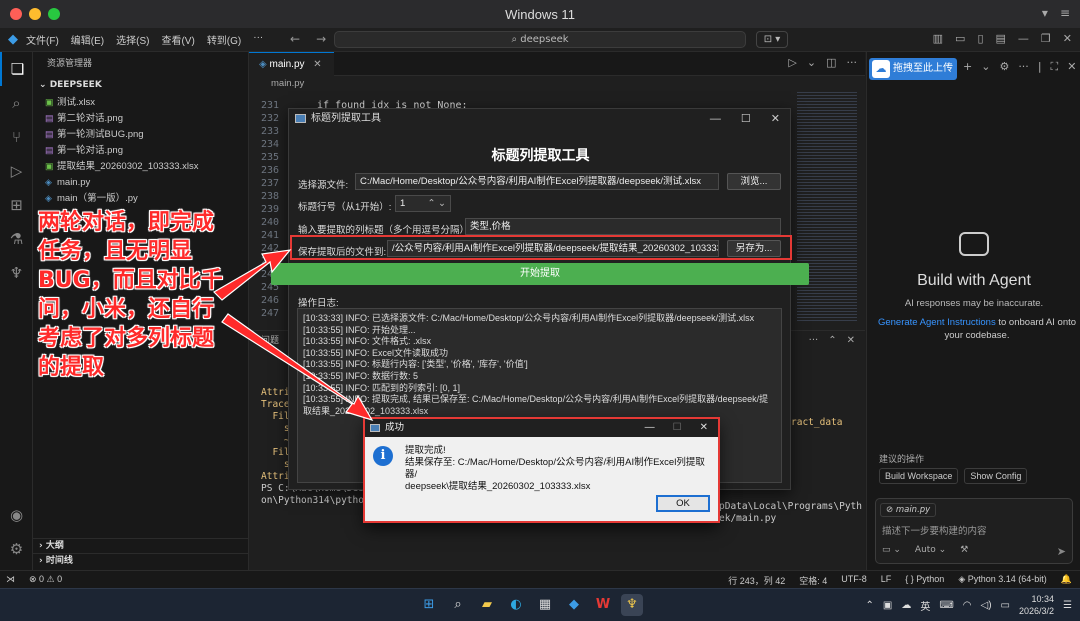 The image size is (1080, 621). Describe the element at coordinates (291, 64) in the screenshot. I see `tab-main-py: ◈ main.py ✕` at that location.